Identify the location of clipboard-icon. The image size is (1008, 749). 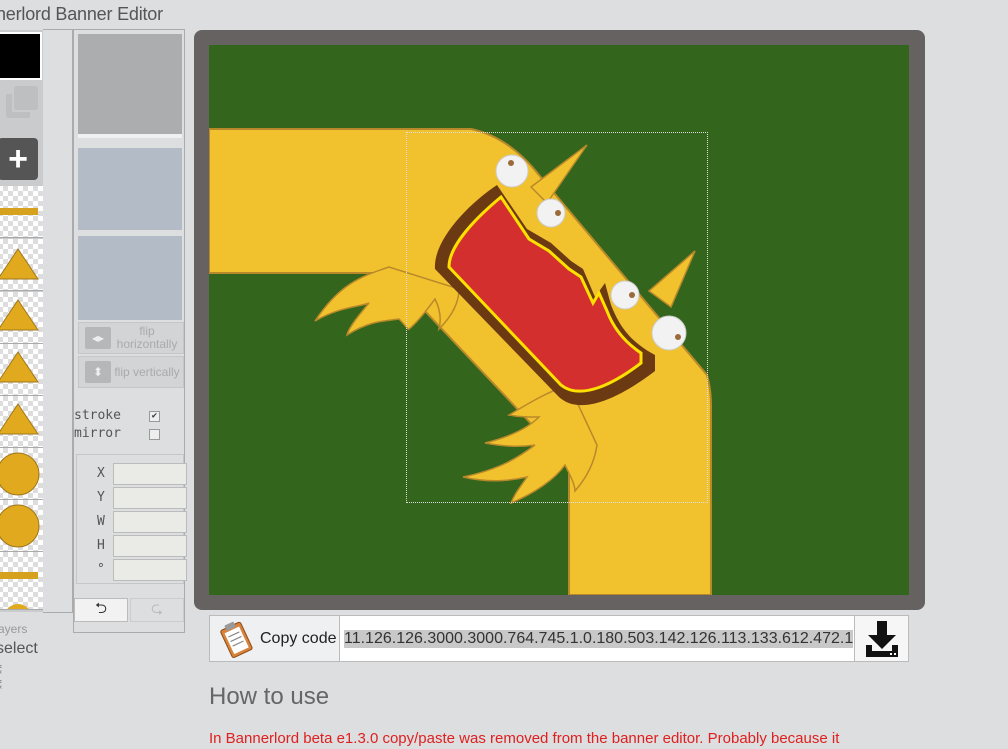
(236, 639).